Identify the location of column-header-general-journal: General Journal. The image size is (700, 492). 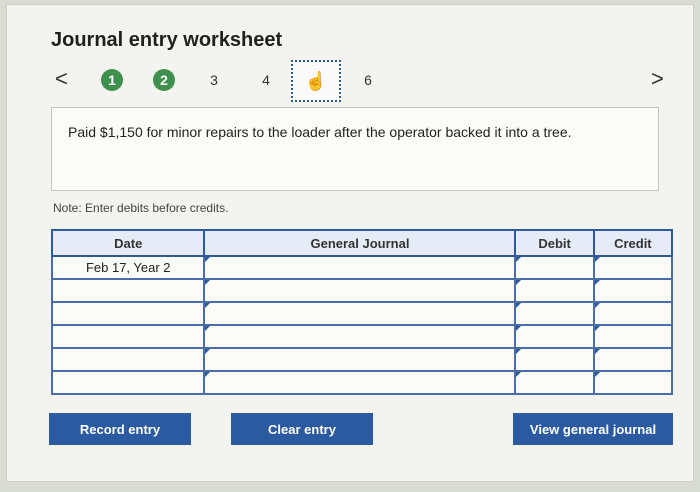
(360, 243).